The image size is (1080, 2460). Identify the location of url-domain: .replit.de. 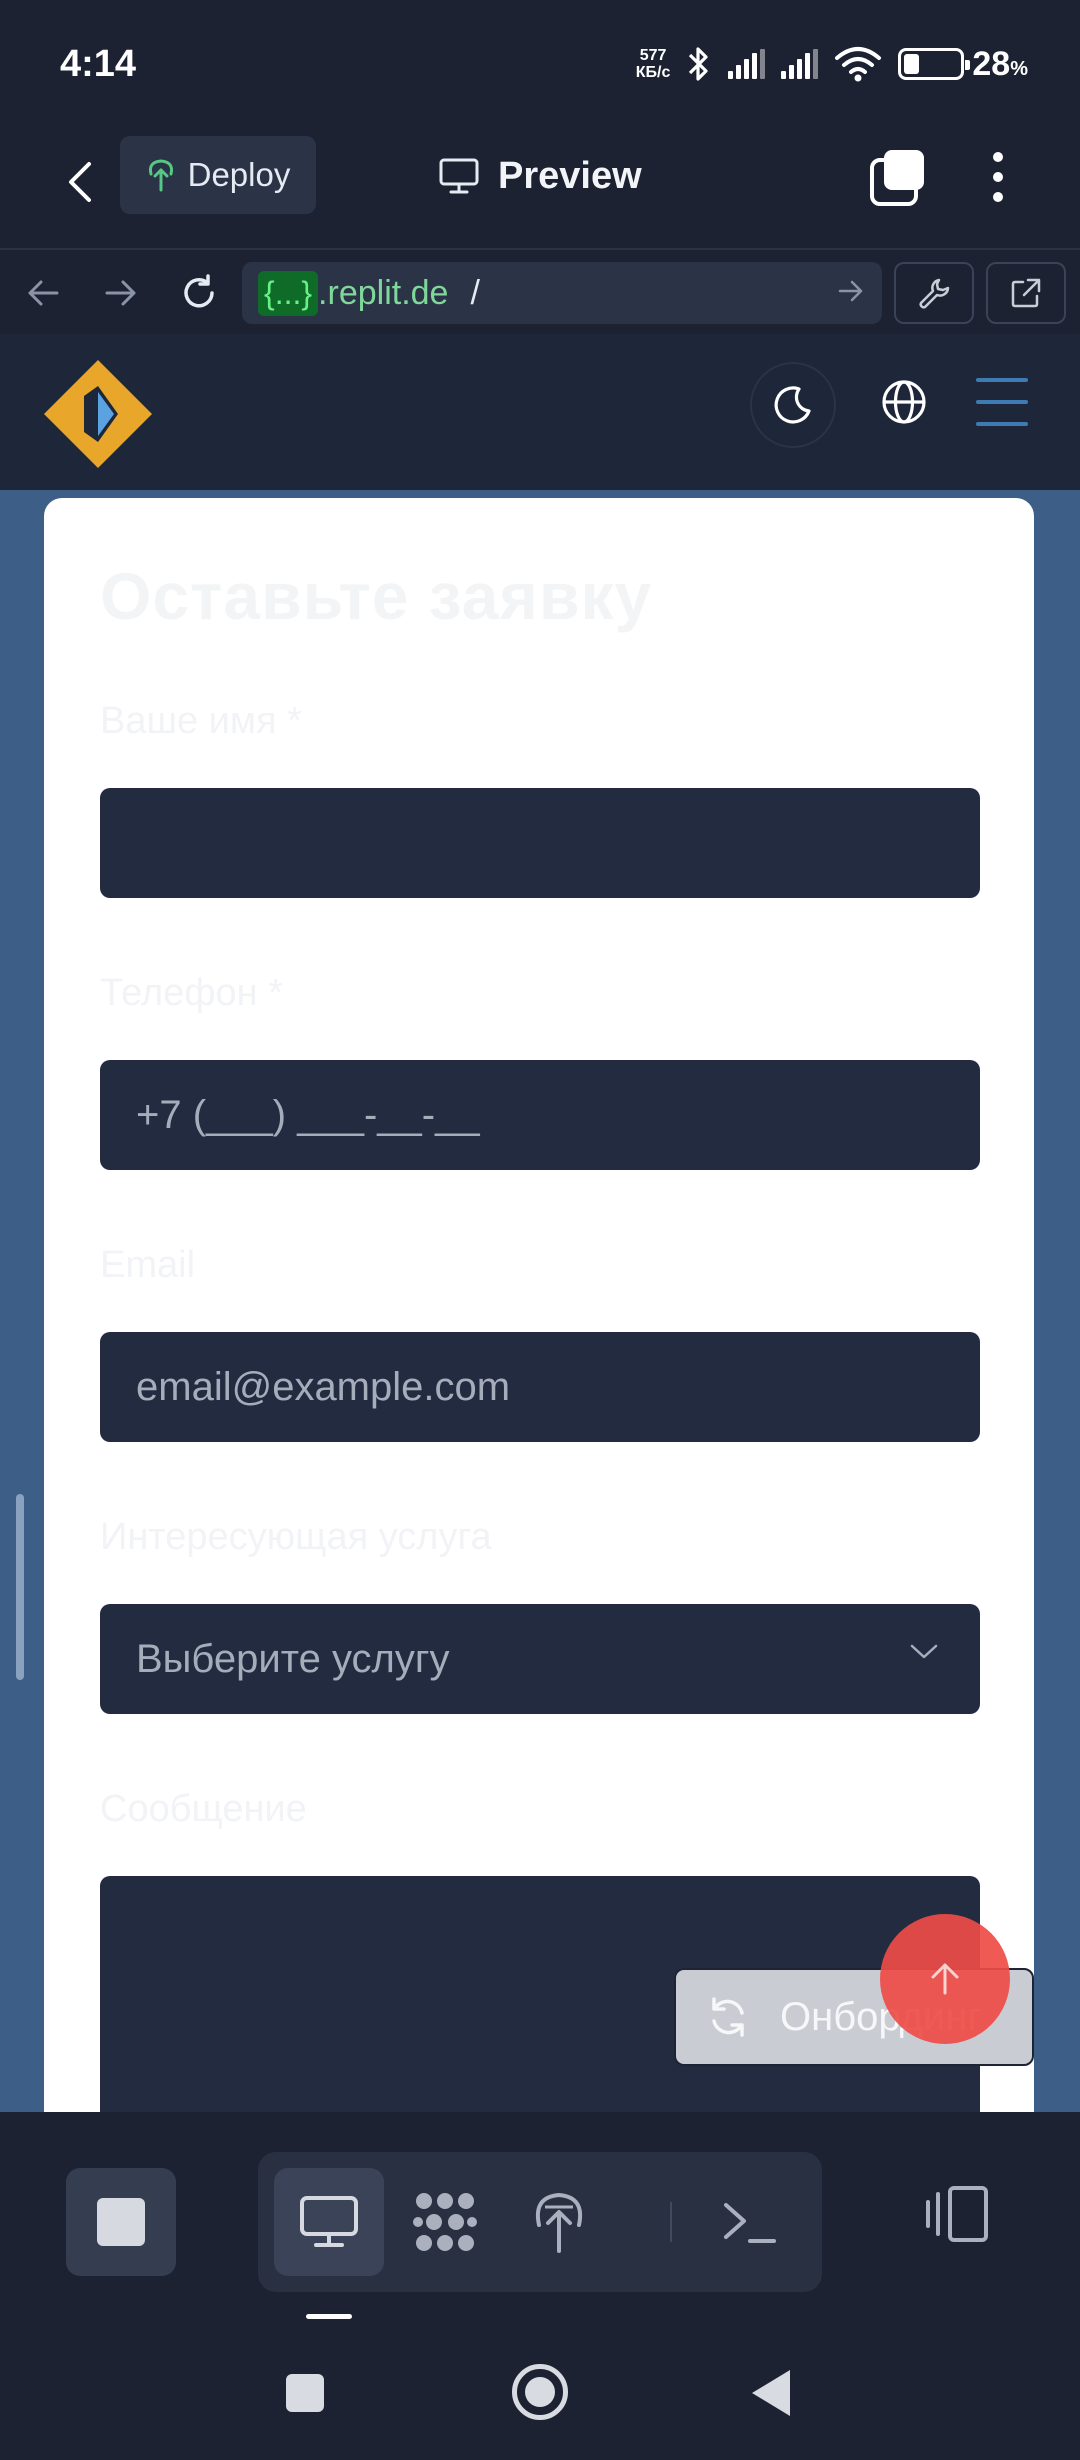
(383, 292).